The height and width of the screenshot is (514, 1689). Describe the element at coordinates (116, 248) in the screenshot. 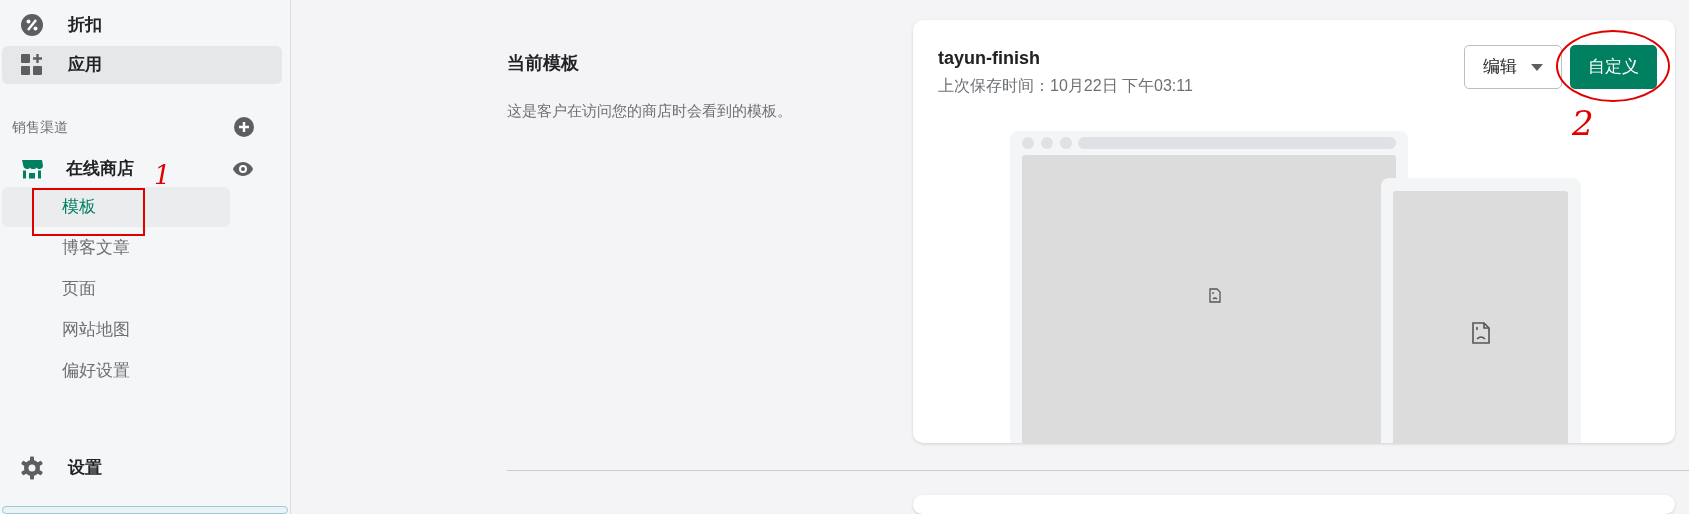

I see `subnav-item: 博客文章` at that location.